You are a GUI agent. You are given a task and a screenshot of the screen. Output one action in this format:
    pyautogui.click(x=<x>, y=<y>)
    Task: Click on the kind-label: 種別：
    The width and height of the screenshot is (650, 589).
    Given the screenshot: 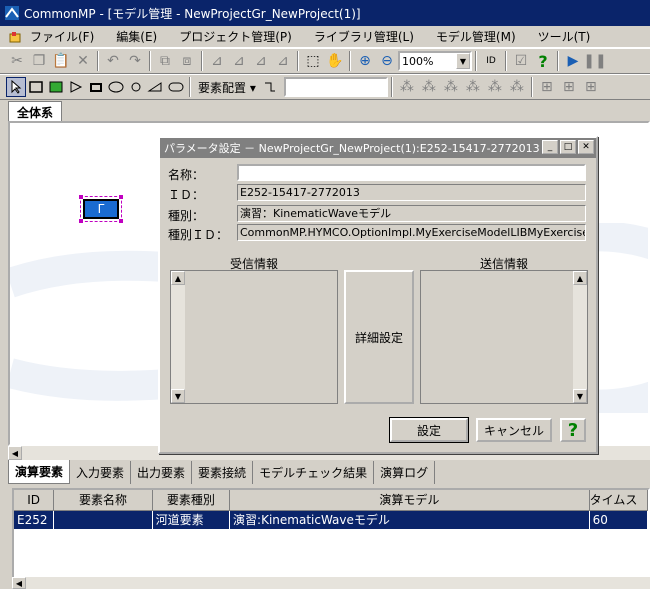 What is the action you would take?
    pyautogui.click(x=186, y=216)
    